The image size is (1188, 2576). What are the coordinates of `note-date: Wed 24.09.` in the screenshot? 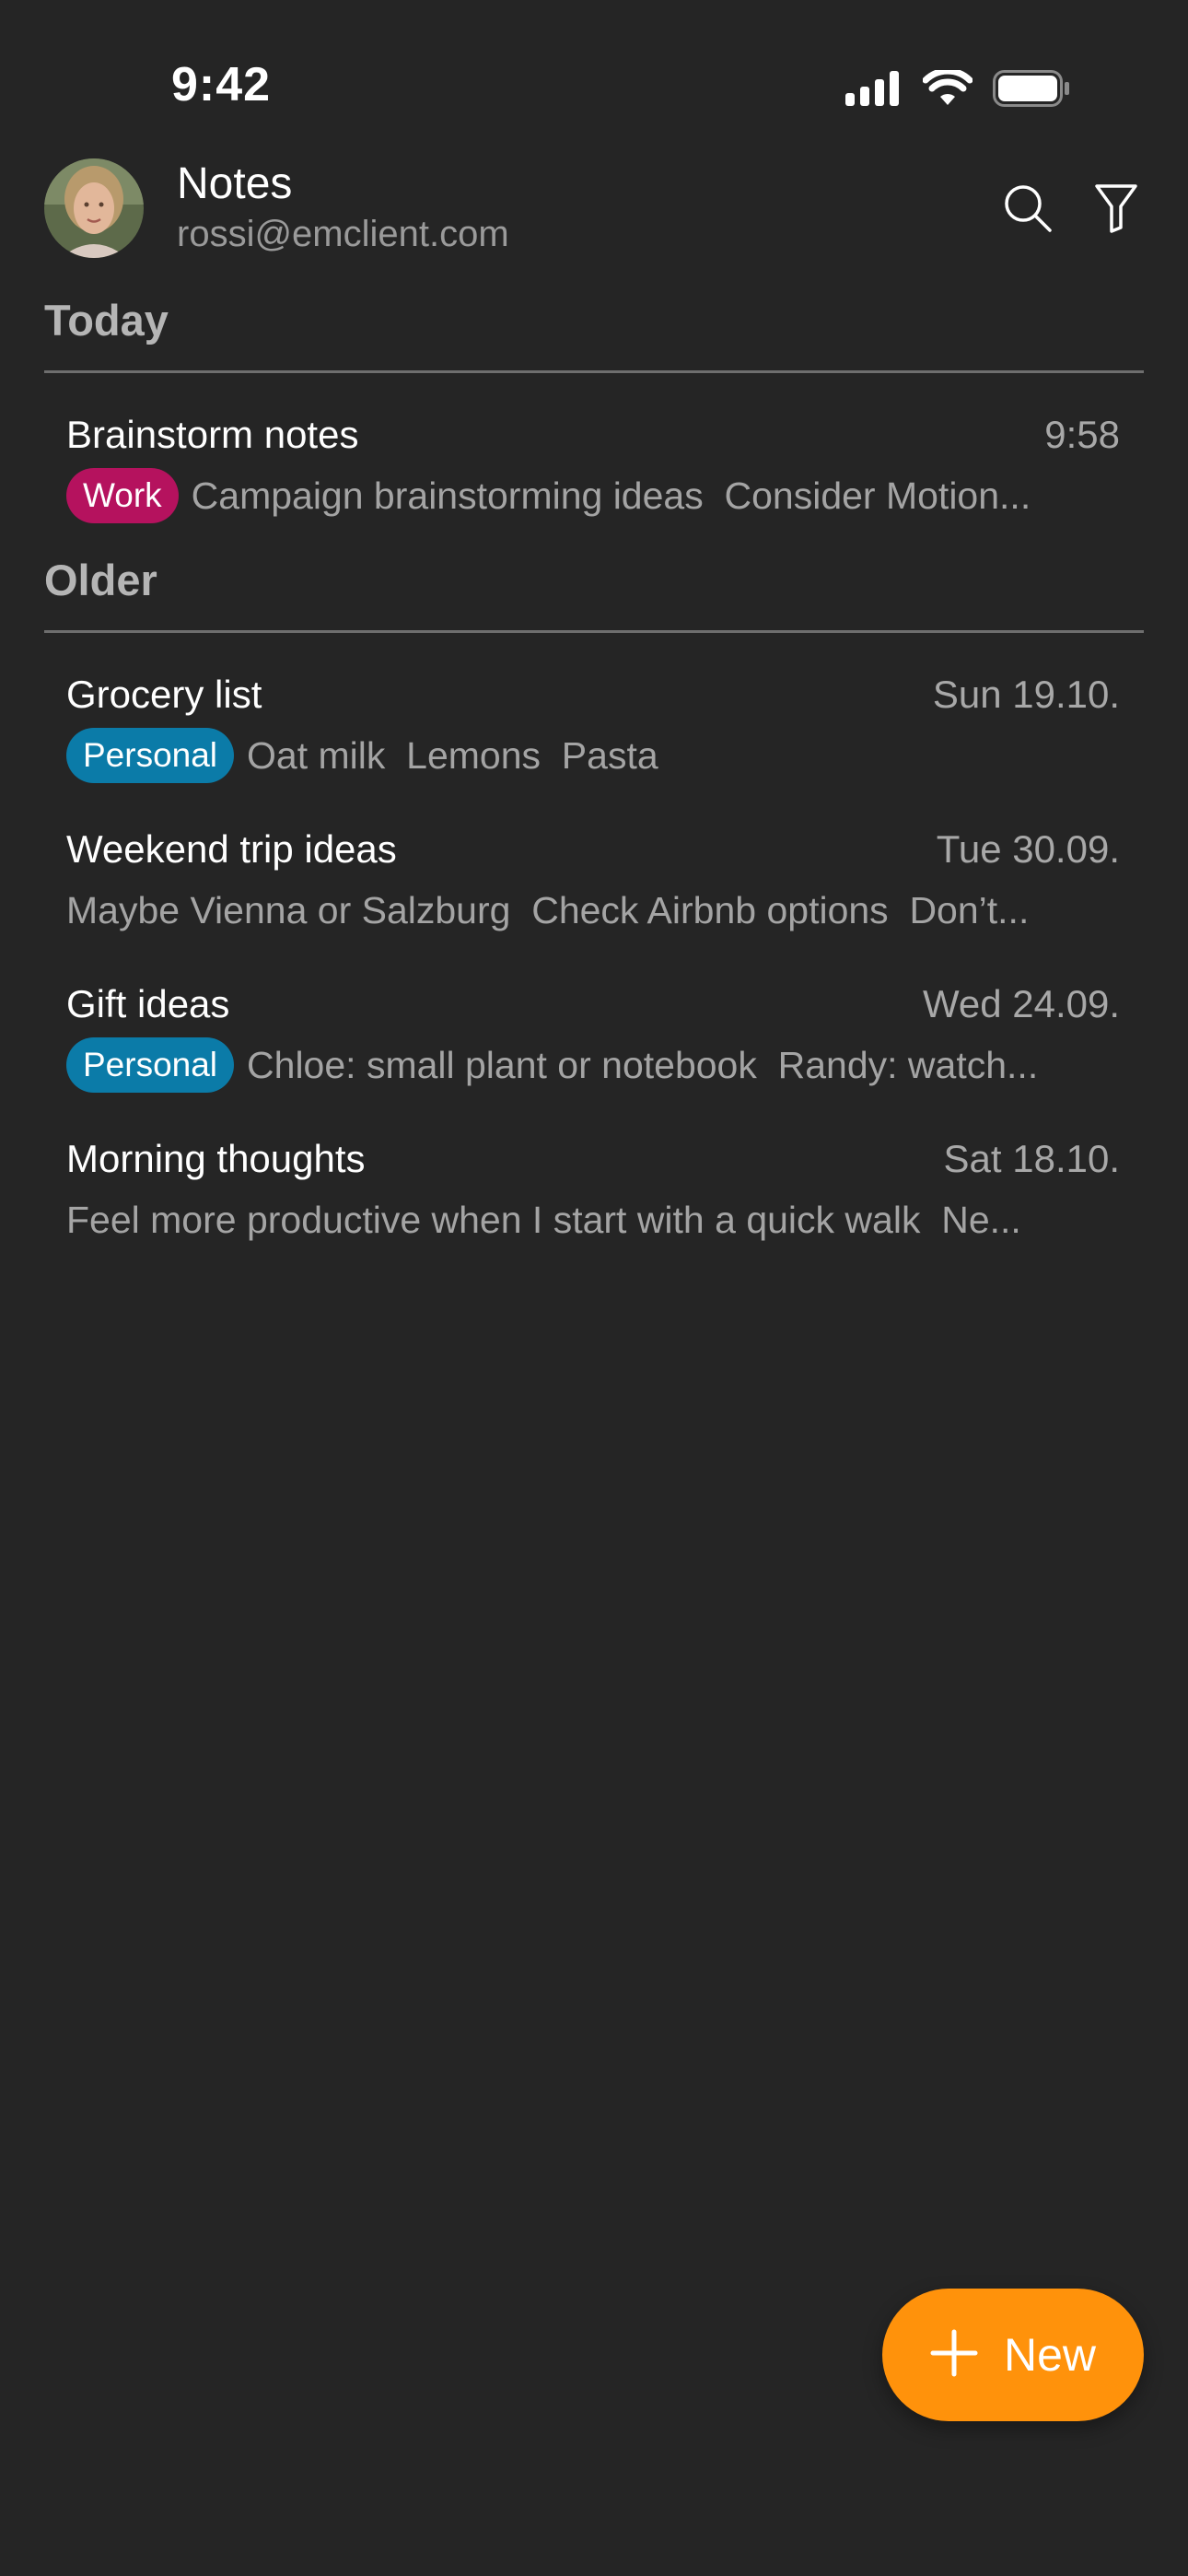 It's located at (1021, 1004).